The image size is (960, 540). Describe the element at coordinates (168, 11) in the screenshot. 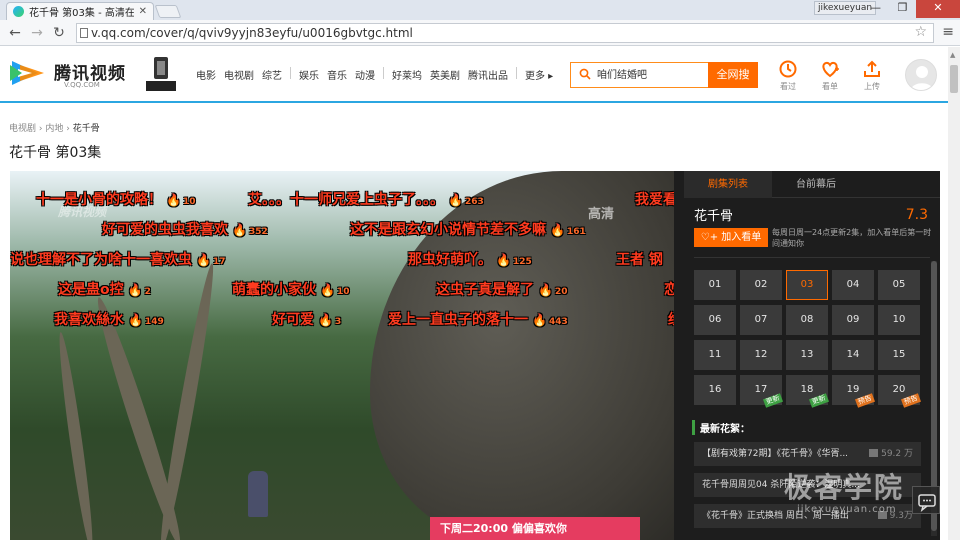

I see `new-tab-button` at that location.